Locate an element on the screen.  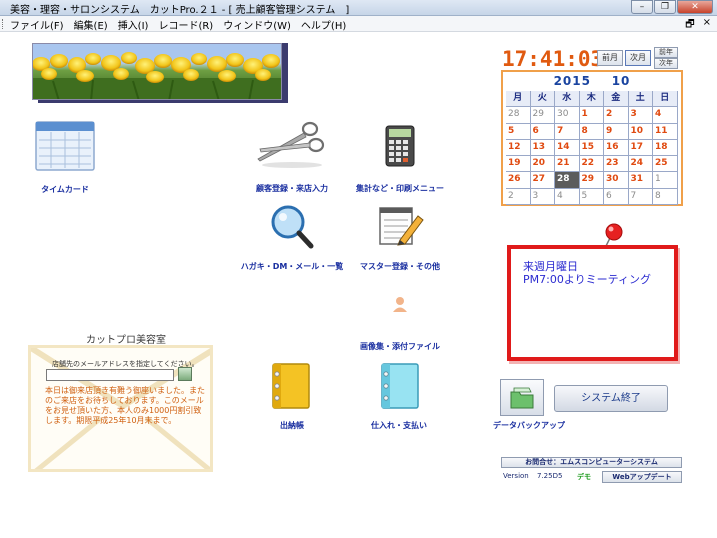
memo-line-2: PM7:00よりミーティング is located at coordinates (587, 279).